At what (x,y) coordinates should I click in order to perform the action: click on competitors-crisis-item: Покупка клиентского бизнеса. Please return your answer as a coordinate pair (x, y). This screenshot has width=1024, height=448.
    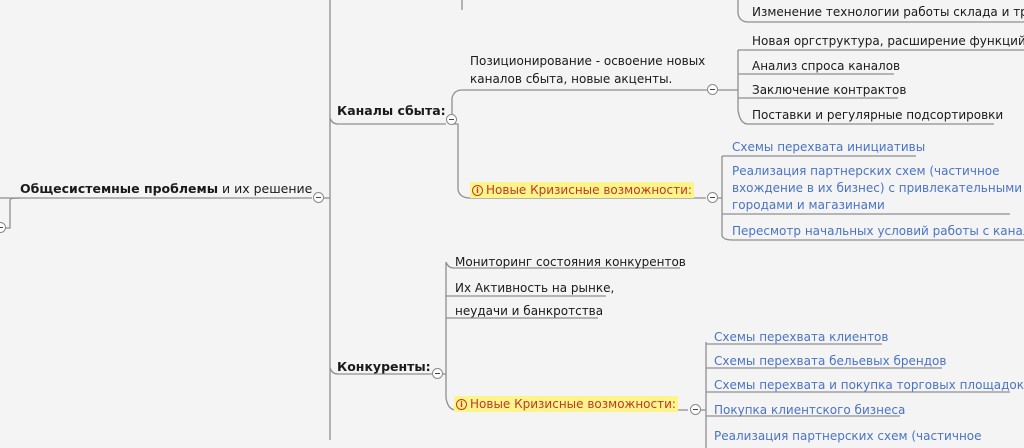
    Looking at the image, I should click on (809, 410).